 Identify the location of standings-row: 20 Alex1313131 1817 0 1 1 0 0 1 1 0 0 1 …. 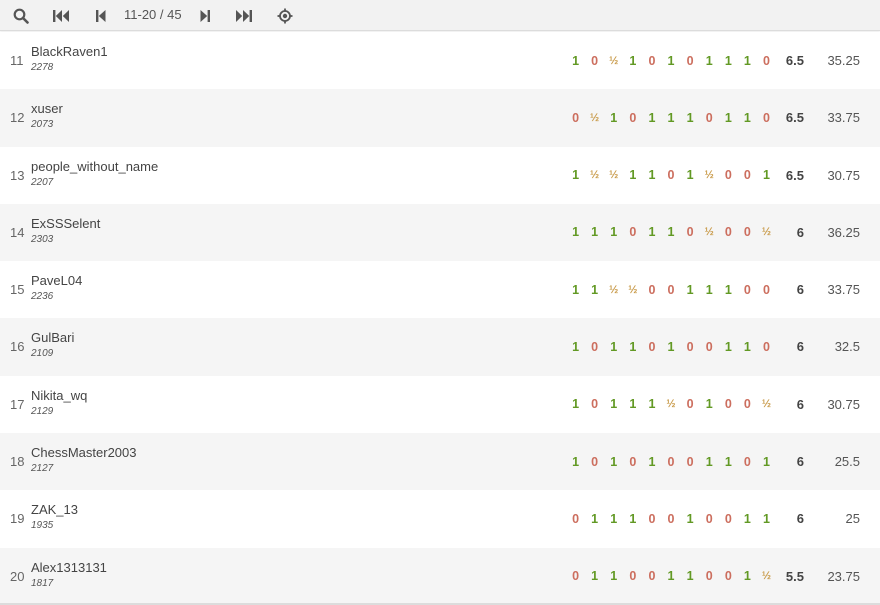
(440, 576).